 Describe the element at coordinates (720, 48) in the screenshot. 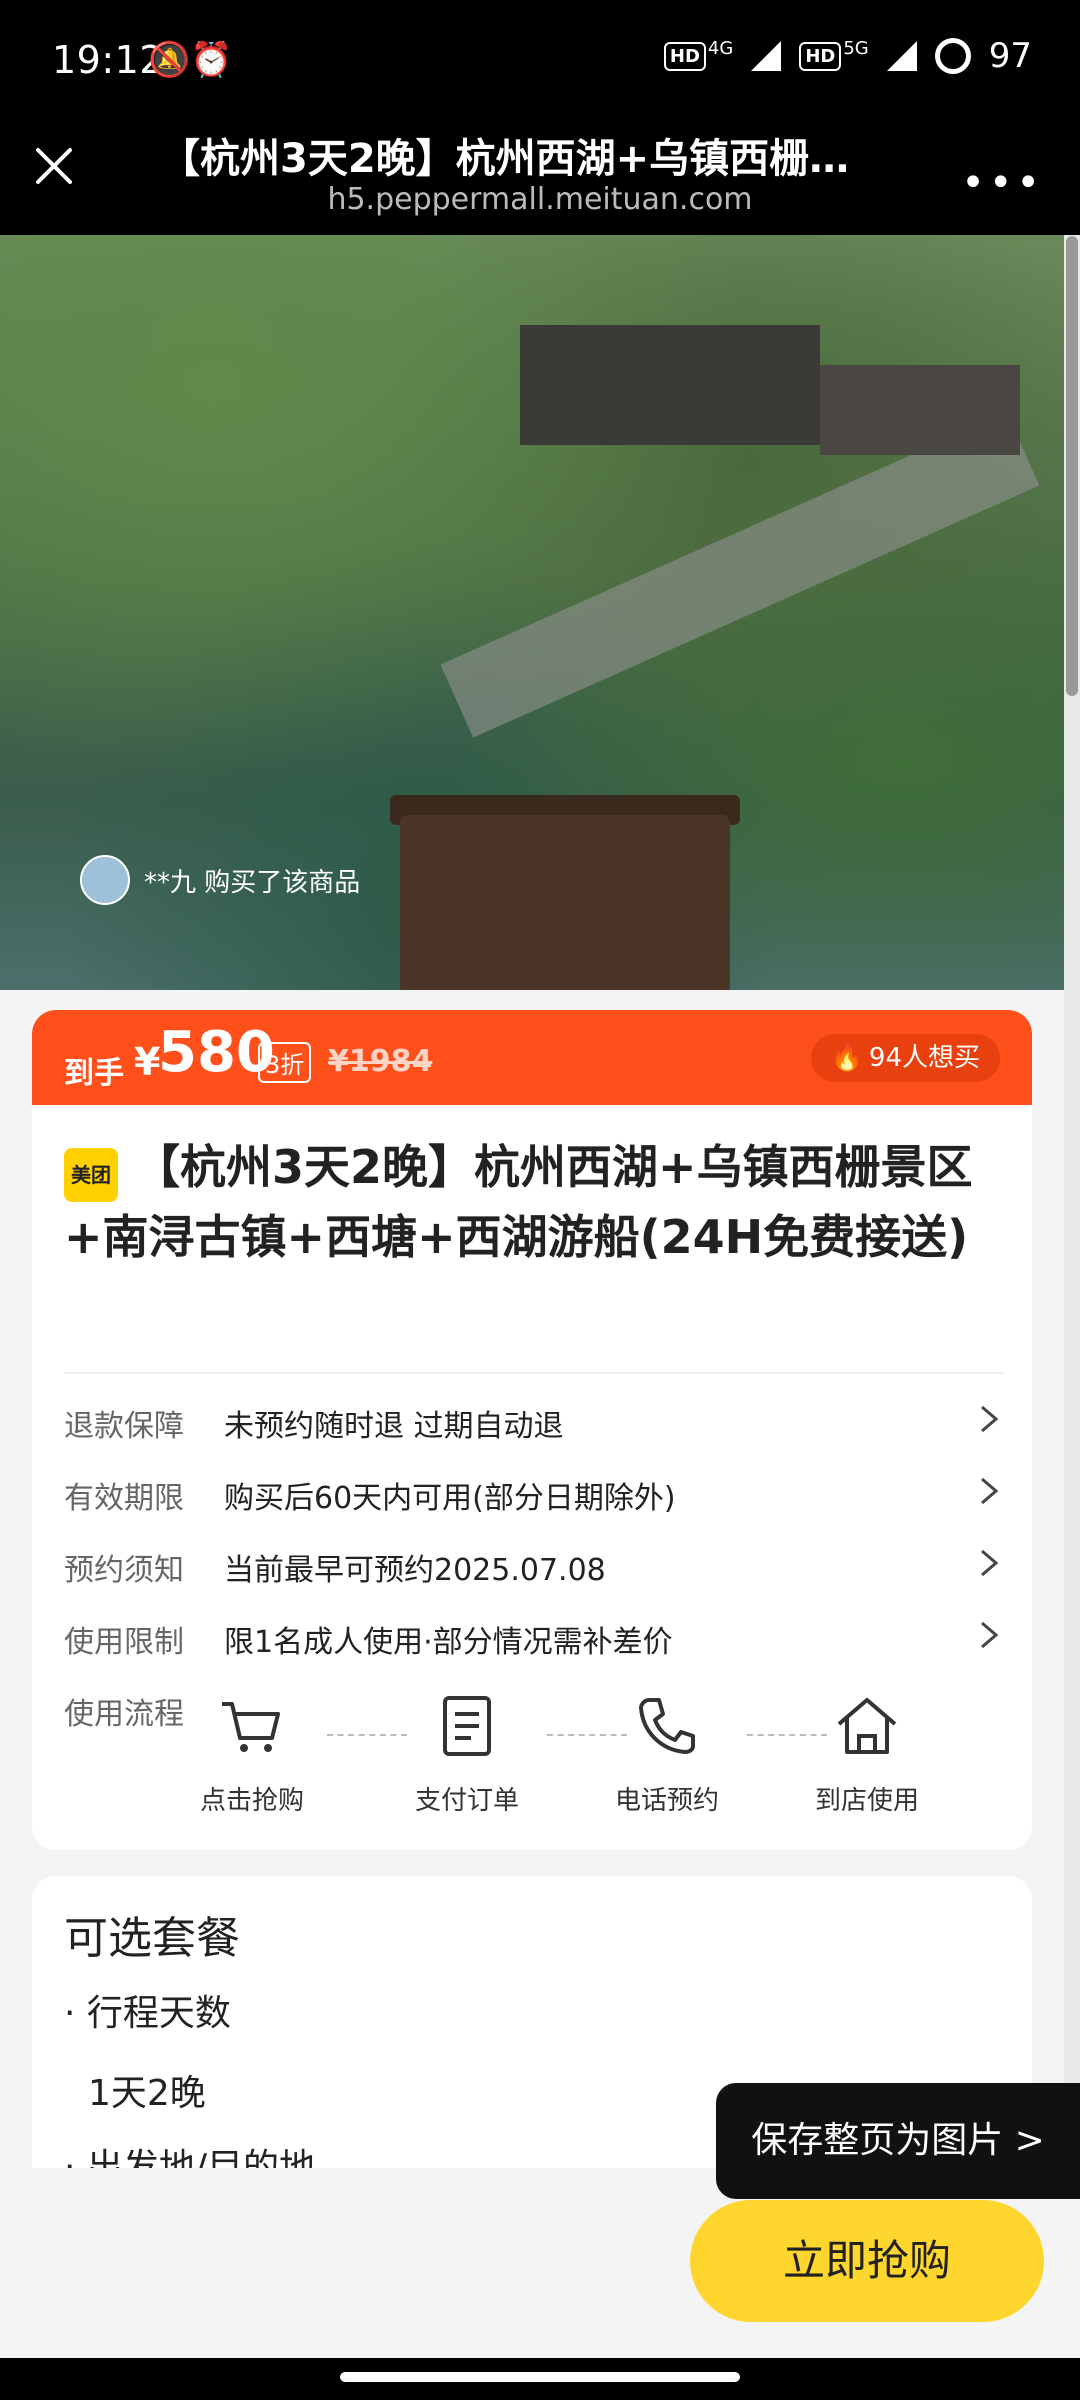

I see `network-4g-icon: 4G` at that location.